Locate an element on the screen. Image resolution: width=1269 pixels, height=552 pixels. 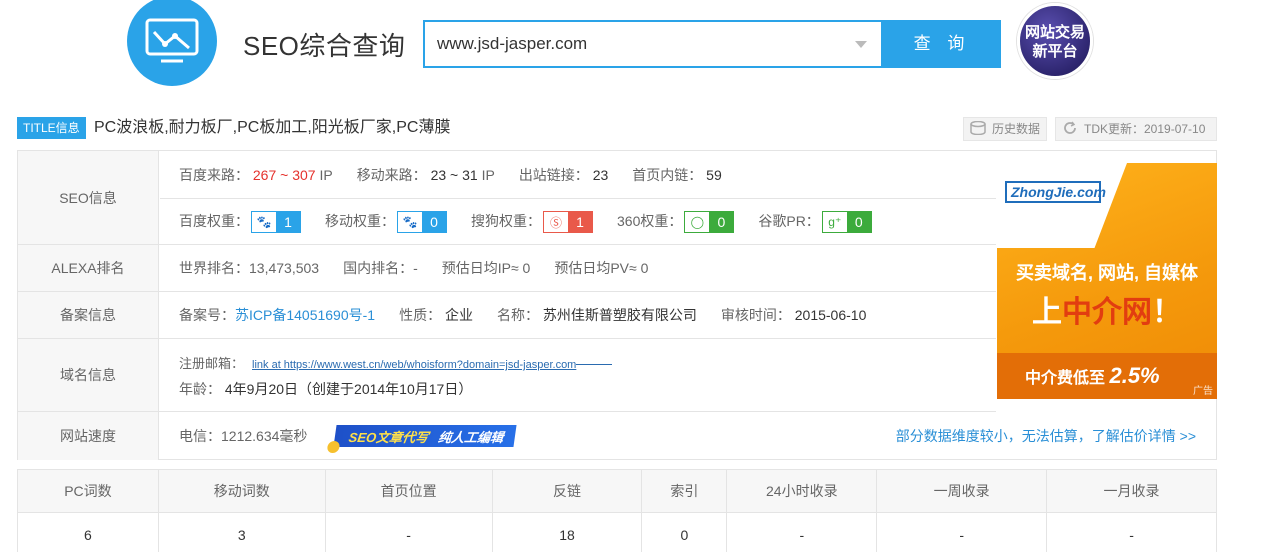
monitor-chart-icon is located at coordinates (172, 40).